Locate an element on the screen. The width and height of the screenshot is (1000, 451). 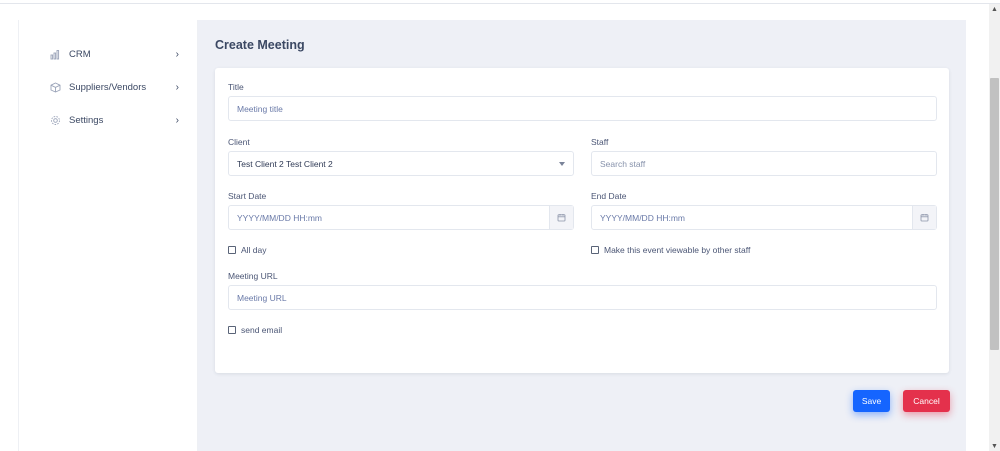
start-date-label: Start Date is located at coordinates (247, 196).